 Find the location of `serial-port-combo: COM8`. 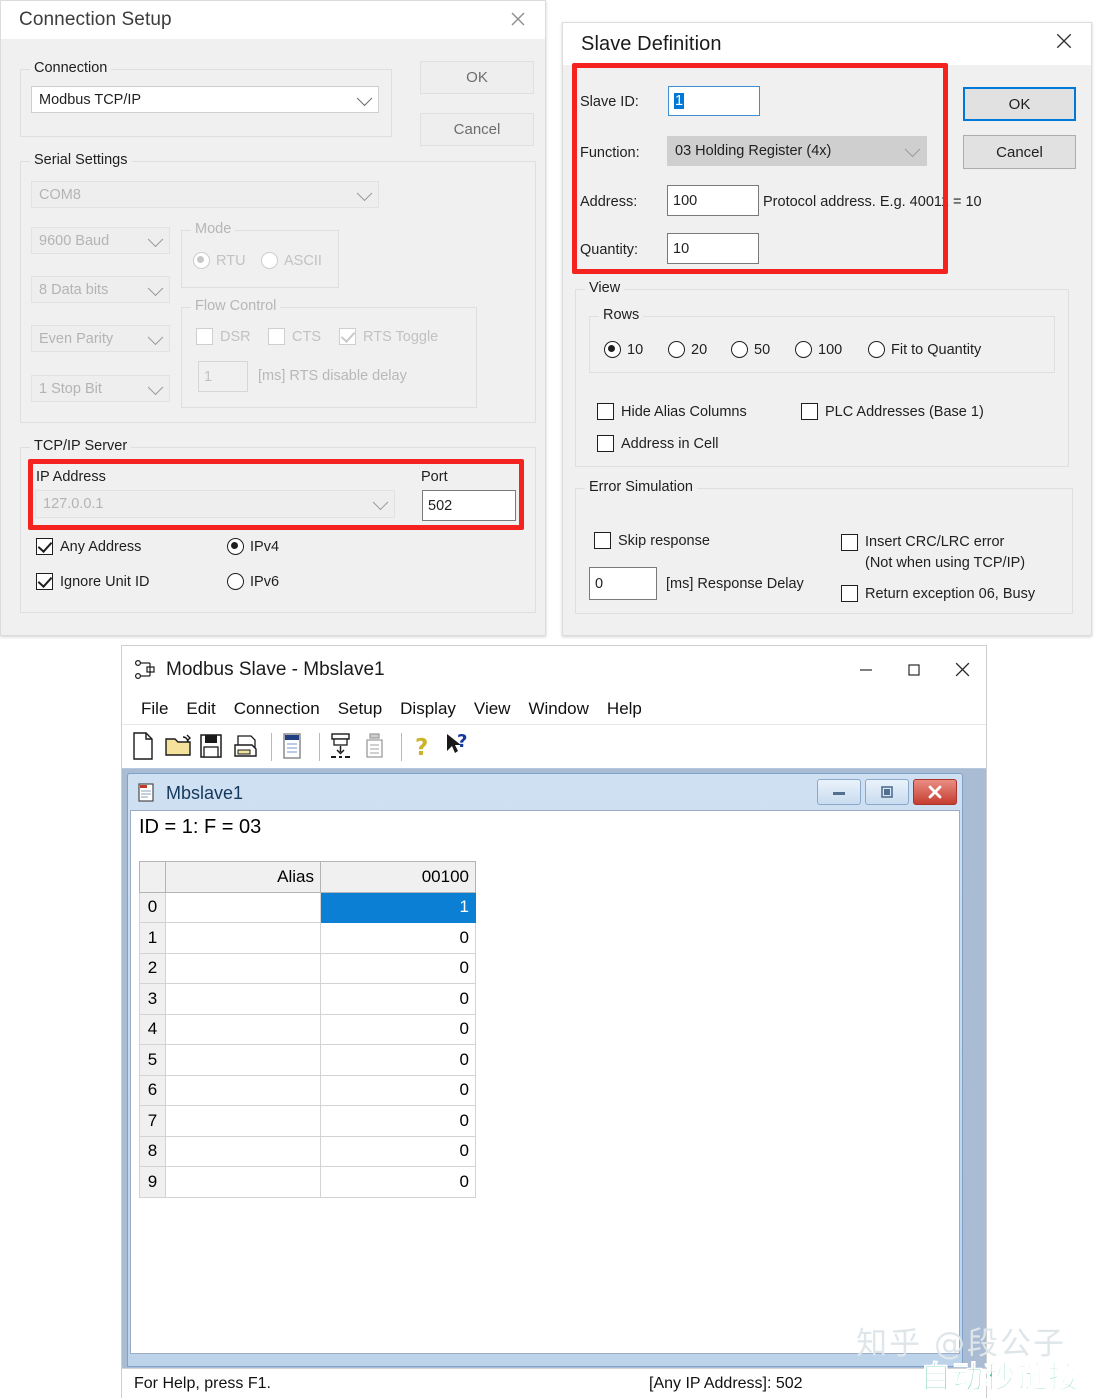

serial-port-combo: COM8 is located at coordinates (205, 194).